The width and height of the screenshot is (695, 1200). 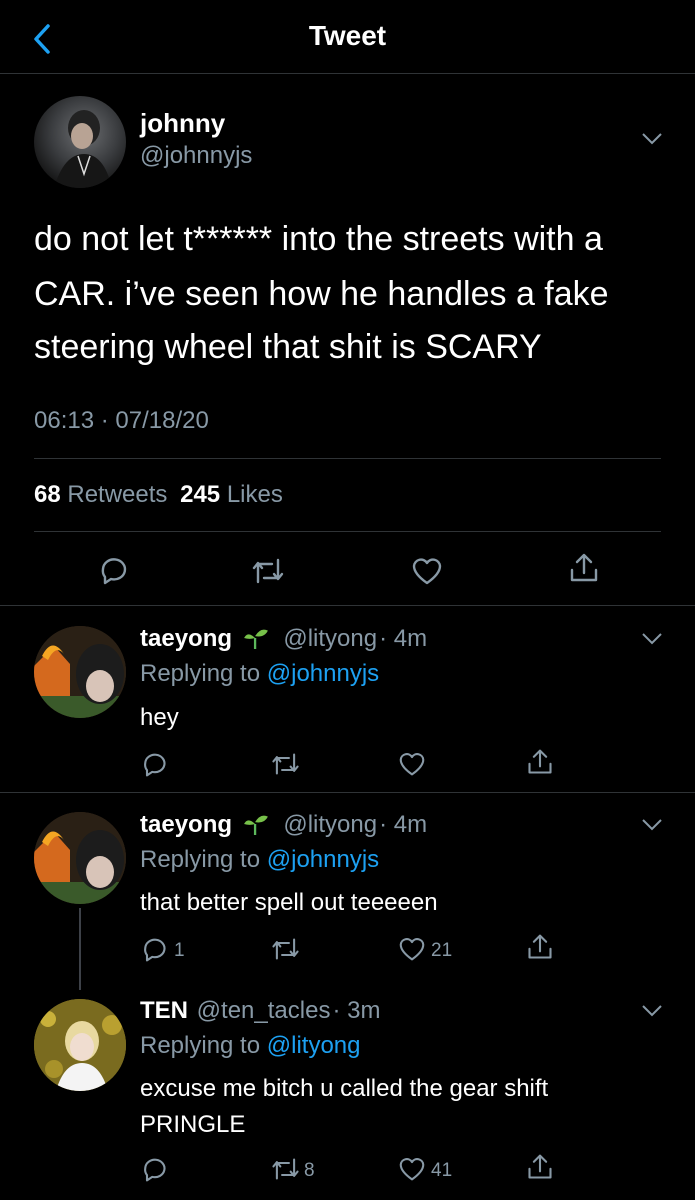 I want to click on like-count: 21, so click(x=442, y=950).